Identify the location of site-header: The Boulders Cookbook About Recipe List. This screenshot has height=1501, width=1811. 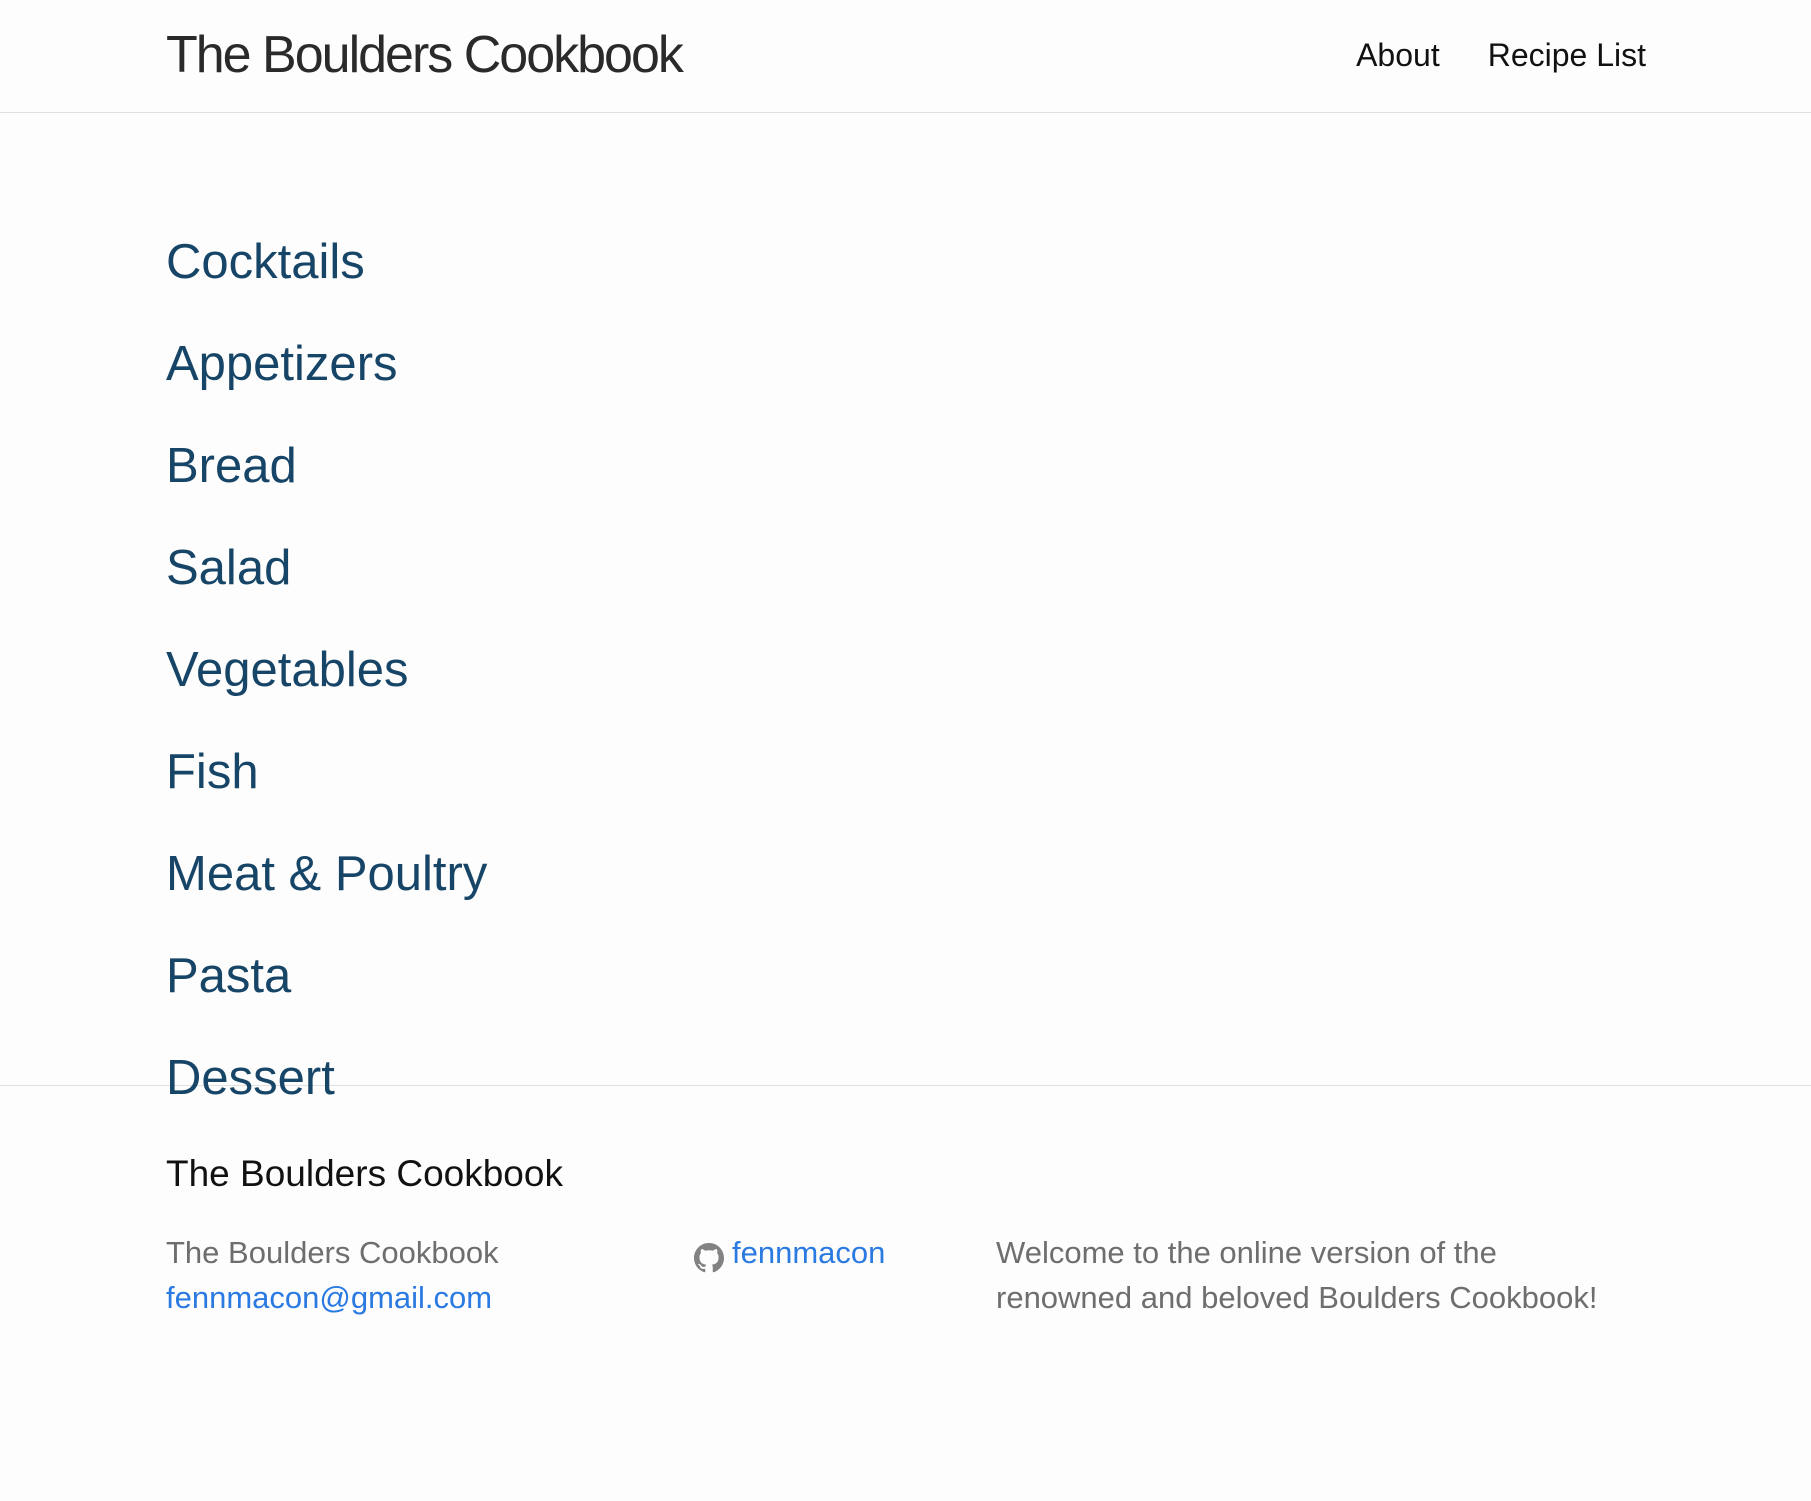
(905, 56).